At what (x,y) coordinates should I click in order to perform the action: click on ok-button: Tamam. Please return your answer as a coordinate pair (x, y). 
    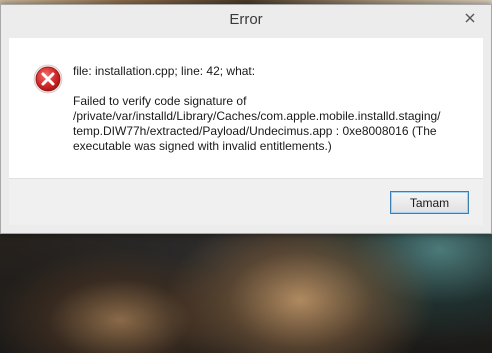
    Looking at the image, I should click on (429, 202).